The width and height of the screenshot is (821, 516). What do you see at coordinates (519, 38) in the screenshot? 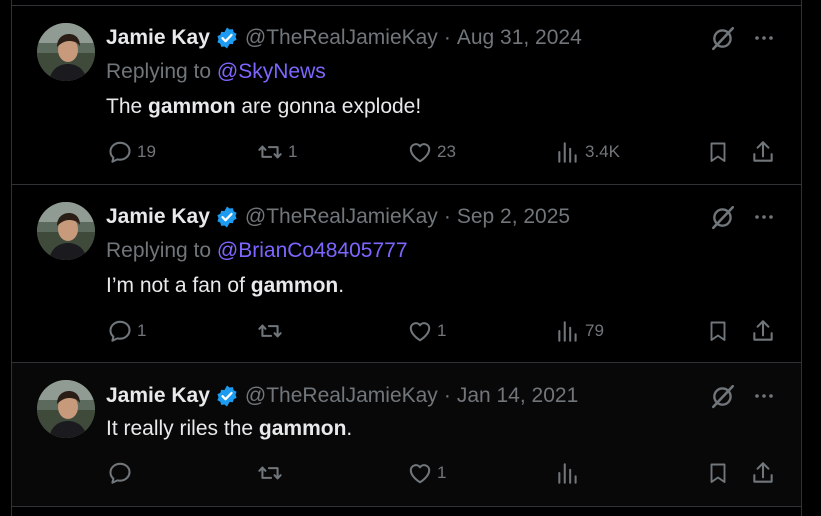
I see `tweet-date: Aug 31, 2024` at bounding box center [519, 38].